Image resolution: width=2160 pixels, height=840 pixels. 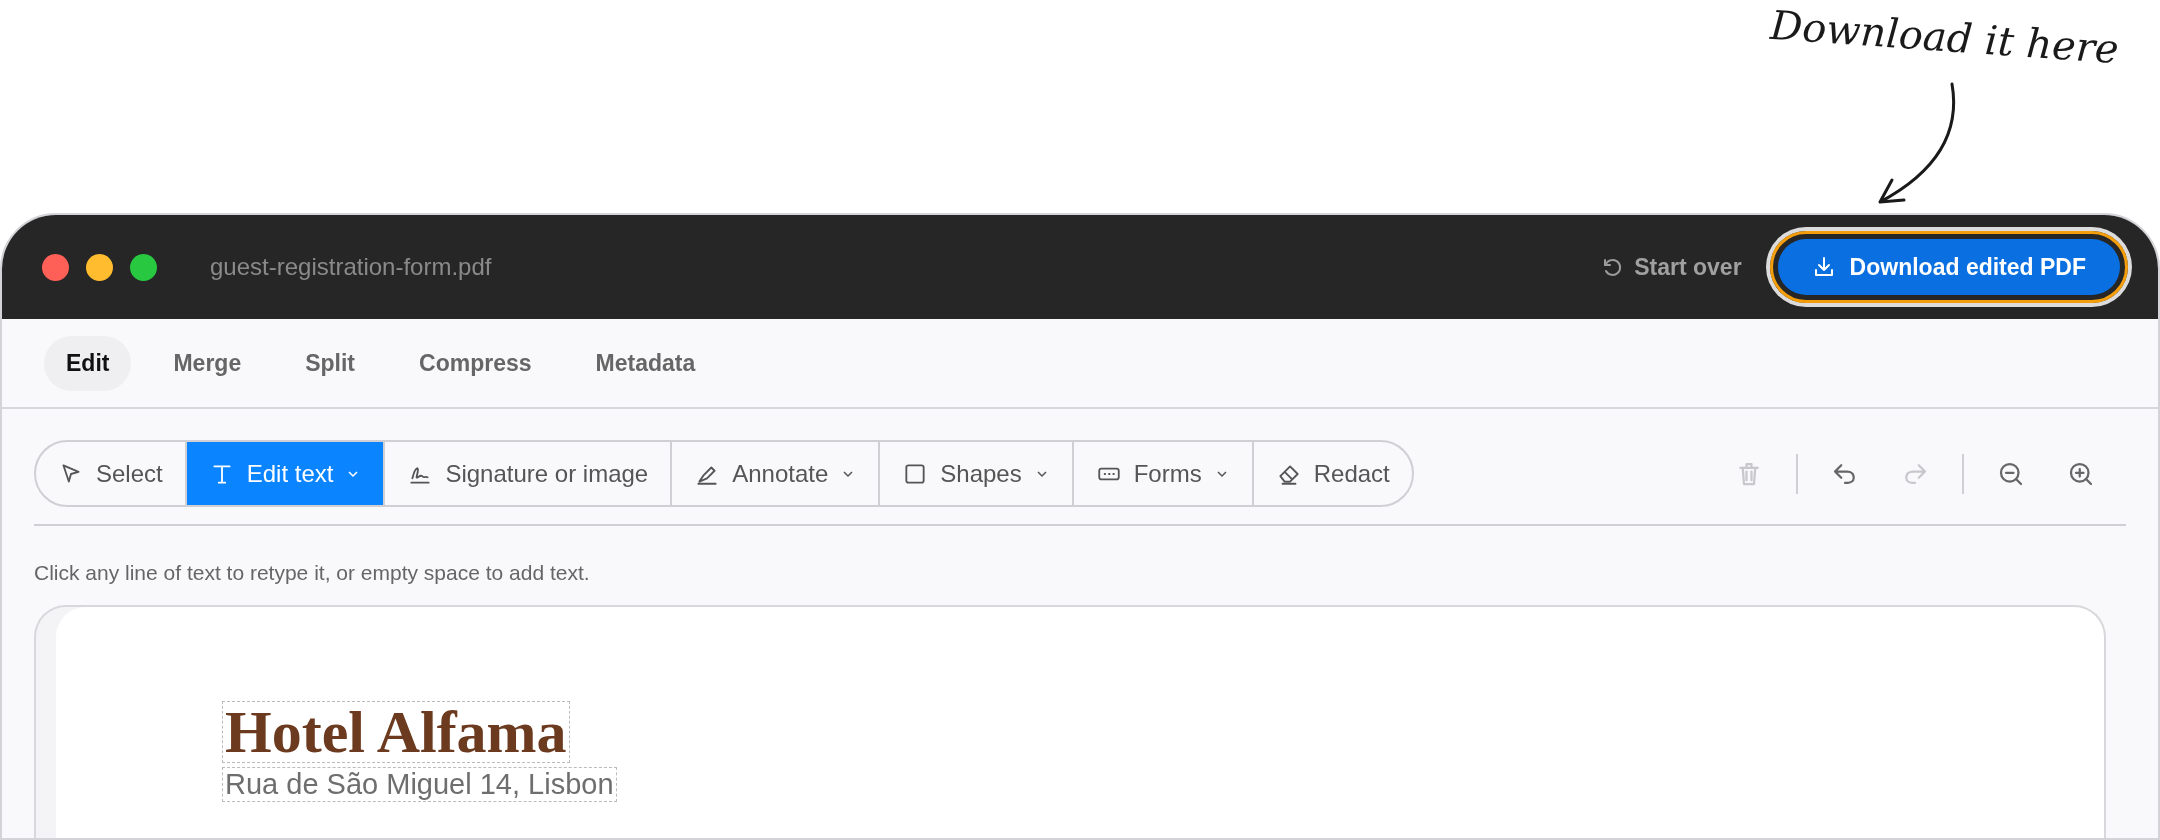 I want to click on maximize-icon, so click(x=143, y=267).